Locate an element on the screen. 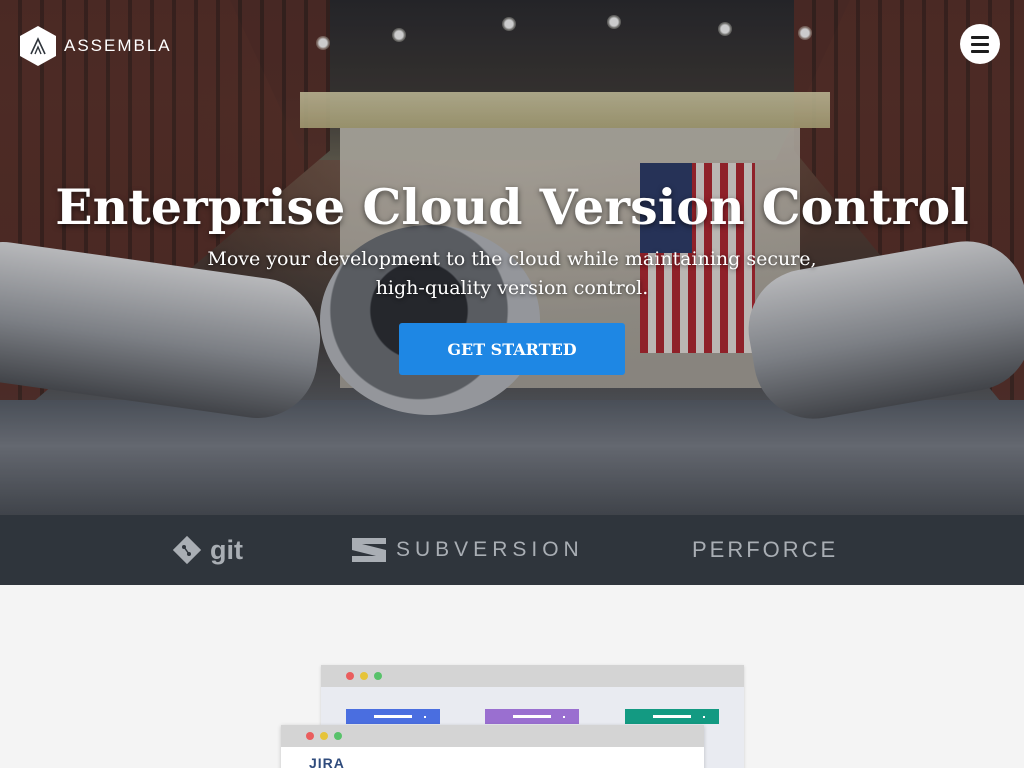 This screenshot has width=1024, height=768. board-card-purple is located at coordinates (532, 716).